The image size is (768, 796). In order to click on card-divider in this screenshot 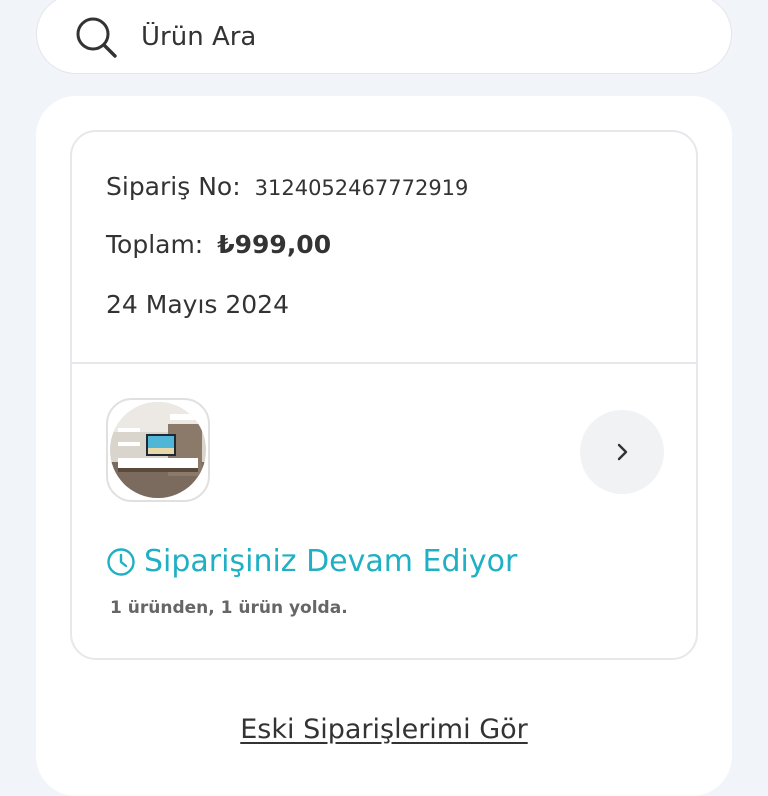, I will do `click(384, 363)`.